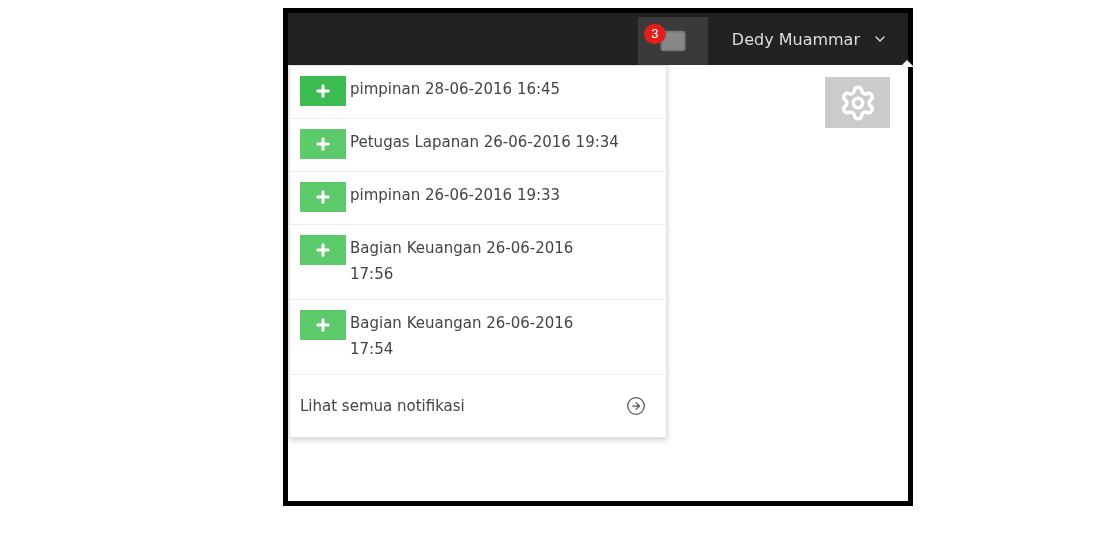 This screenshot has width=1119, height=538. I want to click on notification-text: Bagian Keuangan 26-06-2016 17:54, so click(462, 336).